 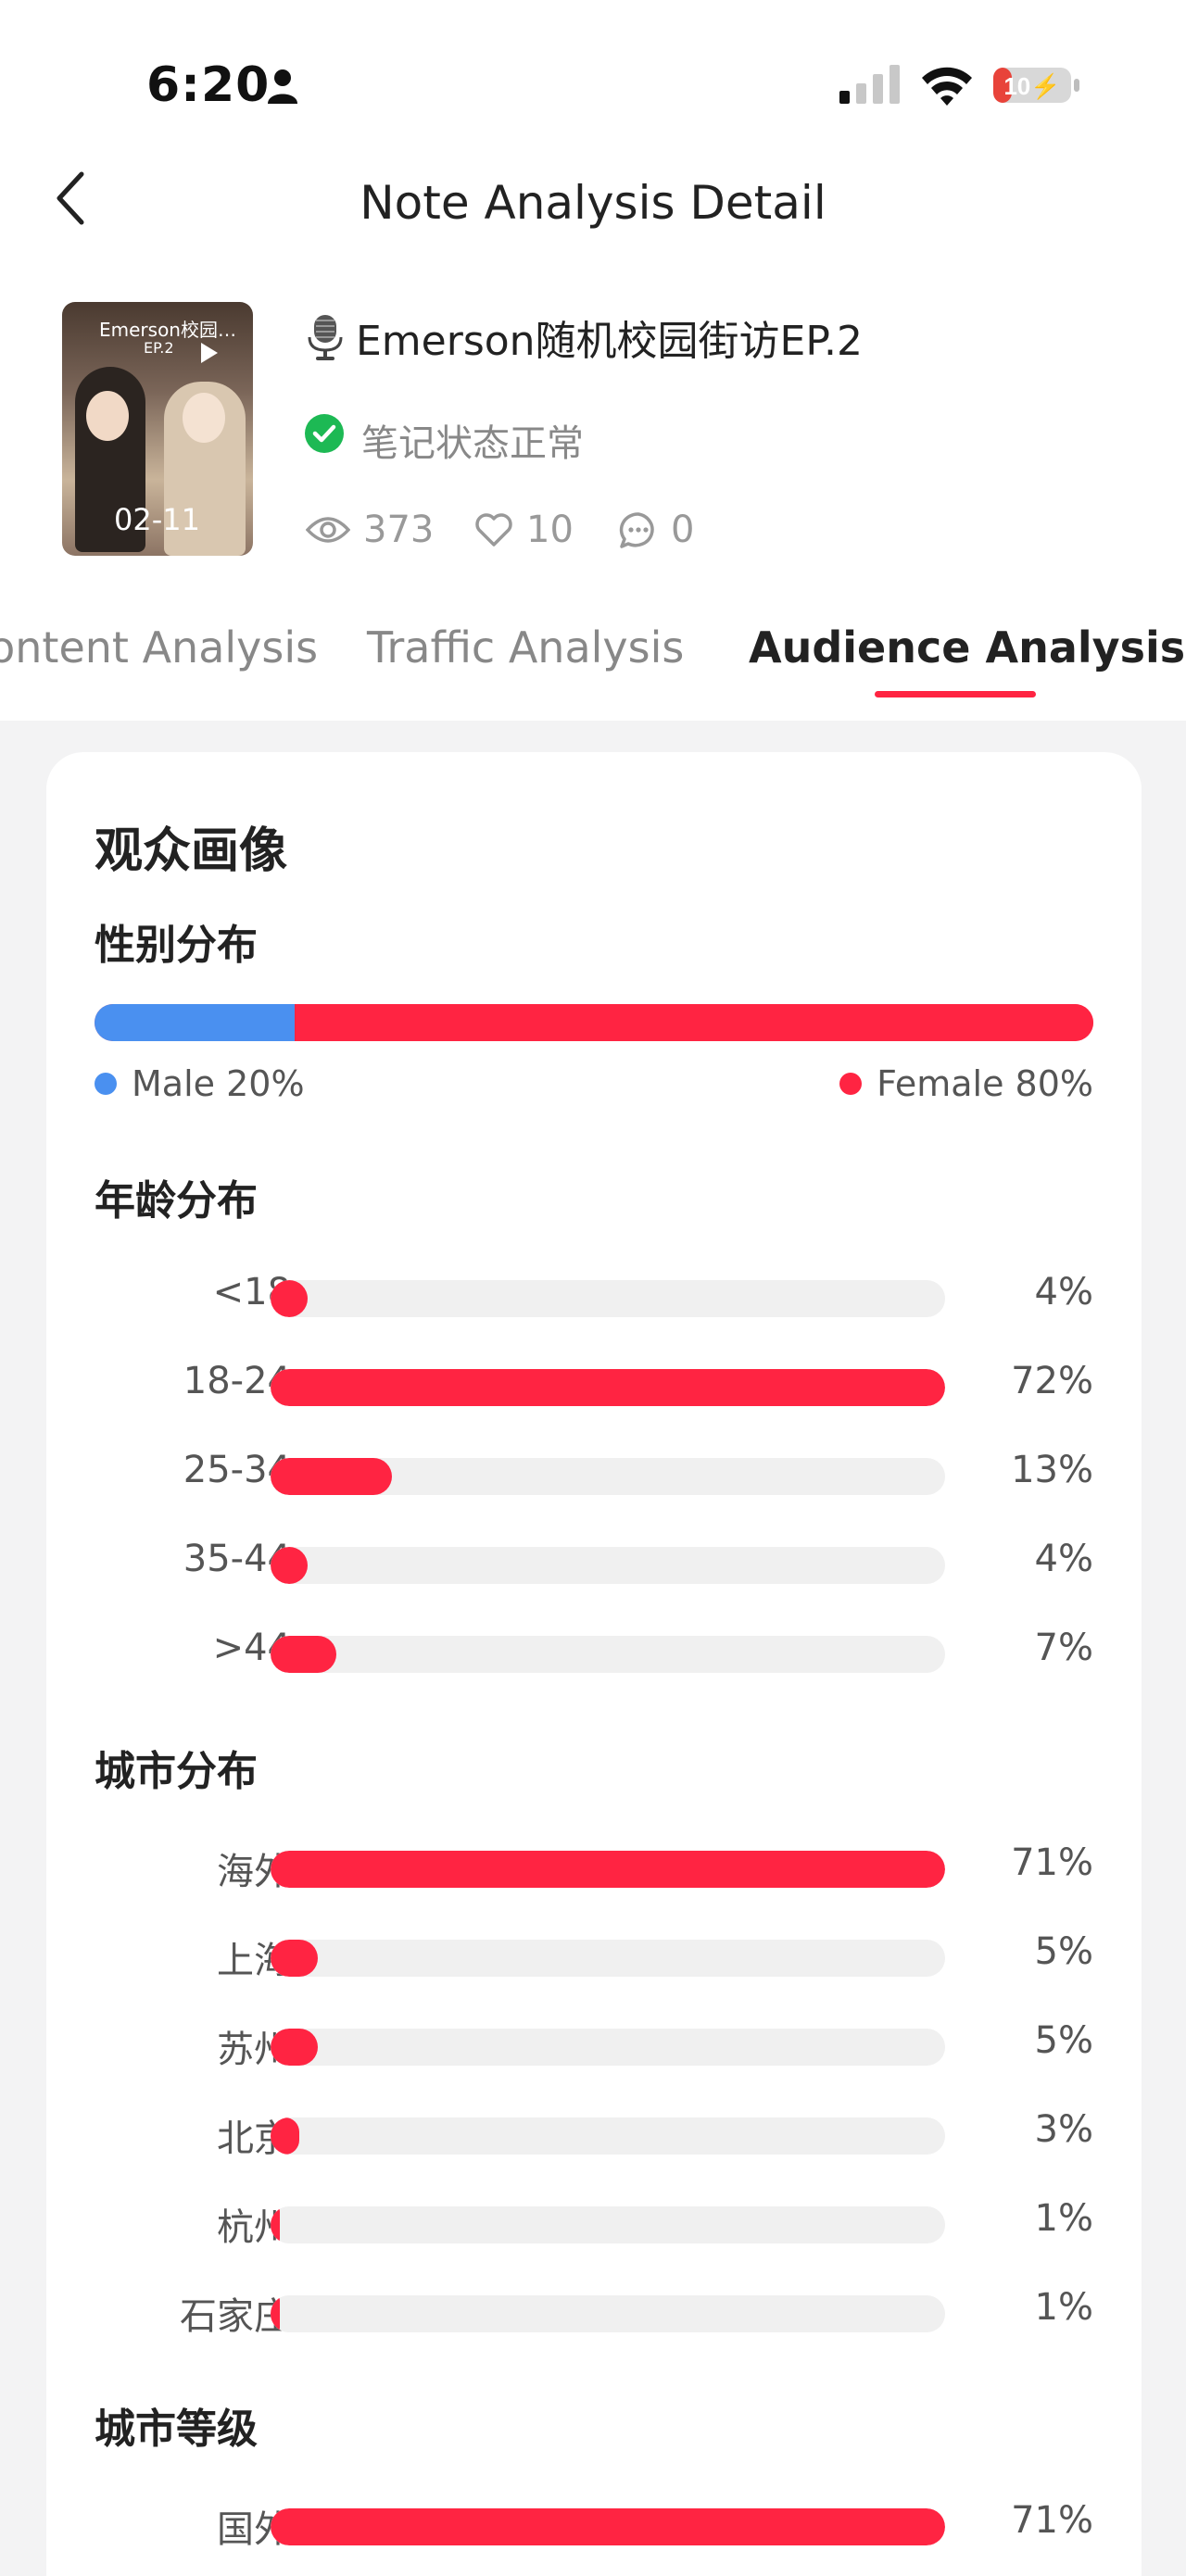 I want to click on card-title: 观众画像, so click(x=191, y=851).